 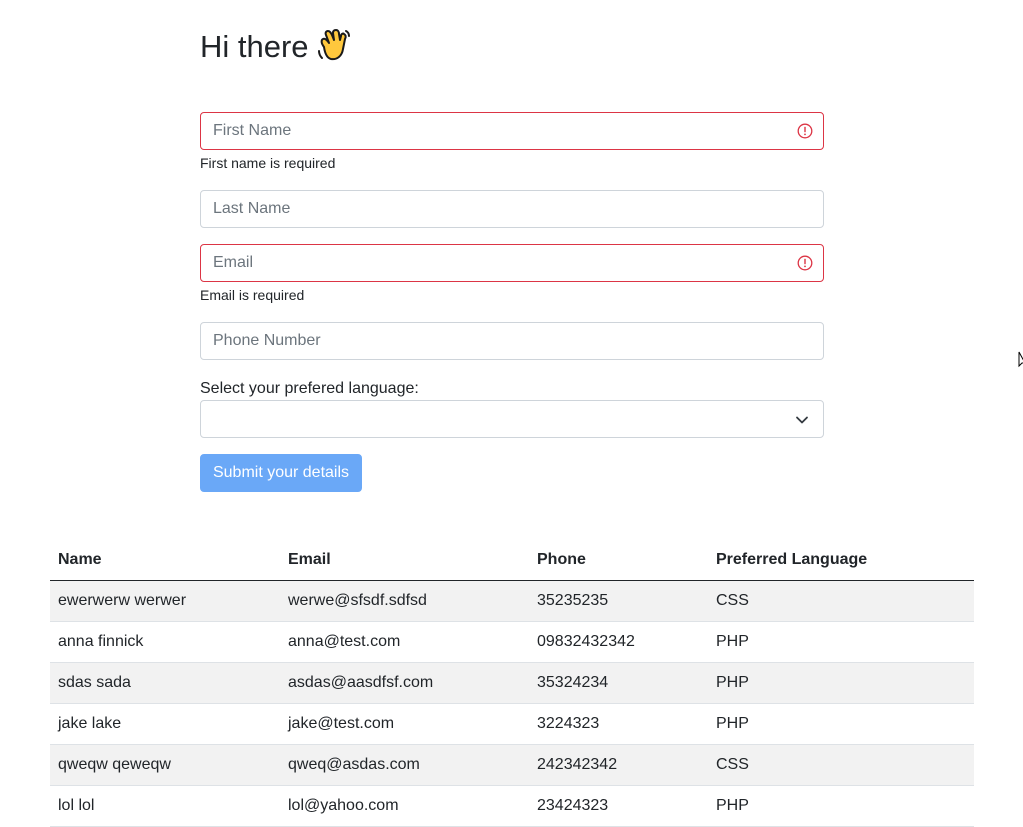 I want to click on cell-email: lol@yahoo.com, so click(x=404, y=806).